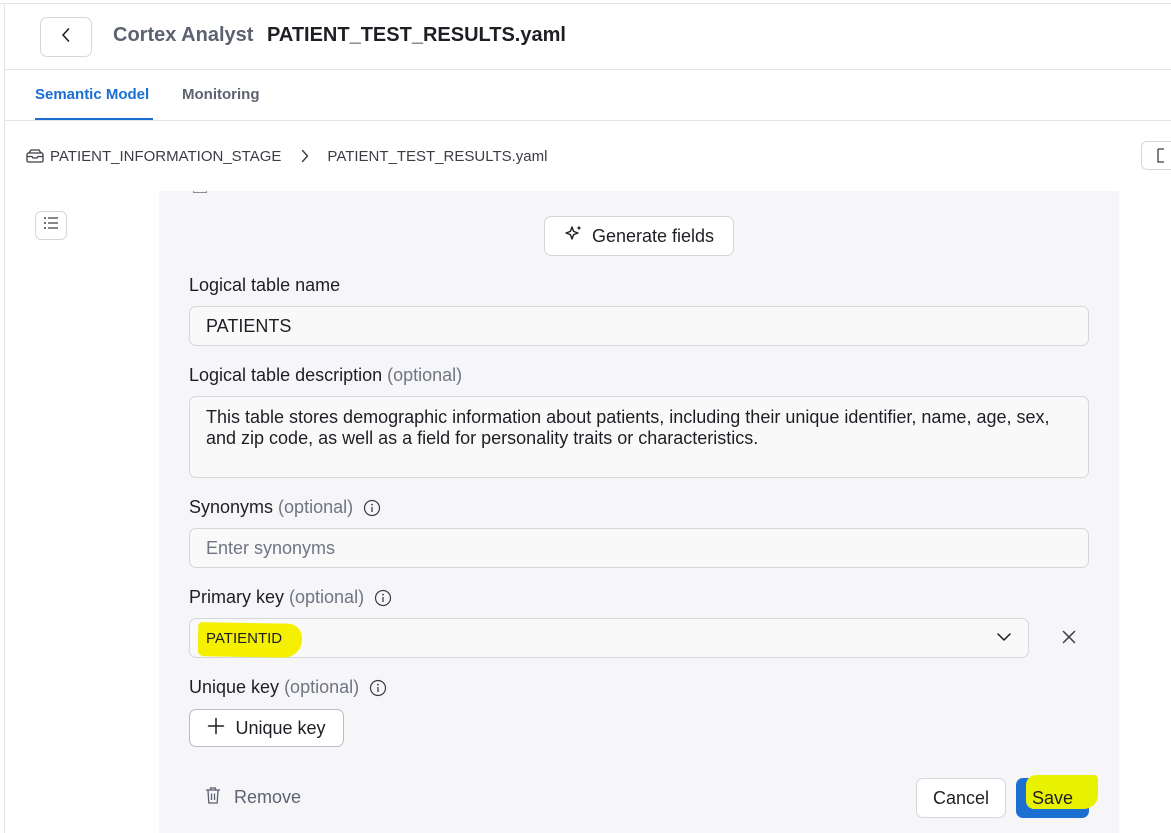  Describe the element at coordinates (220, 94) in the screenshot. I see `tab-monitoring: Monitoring` at that location.